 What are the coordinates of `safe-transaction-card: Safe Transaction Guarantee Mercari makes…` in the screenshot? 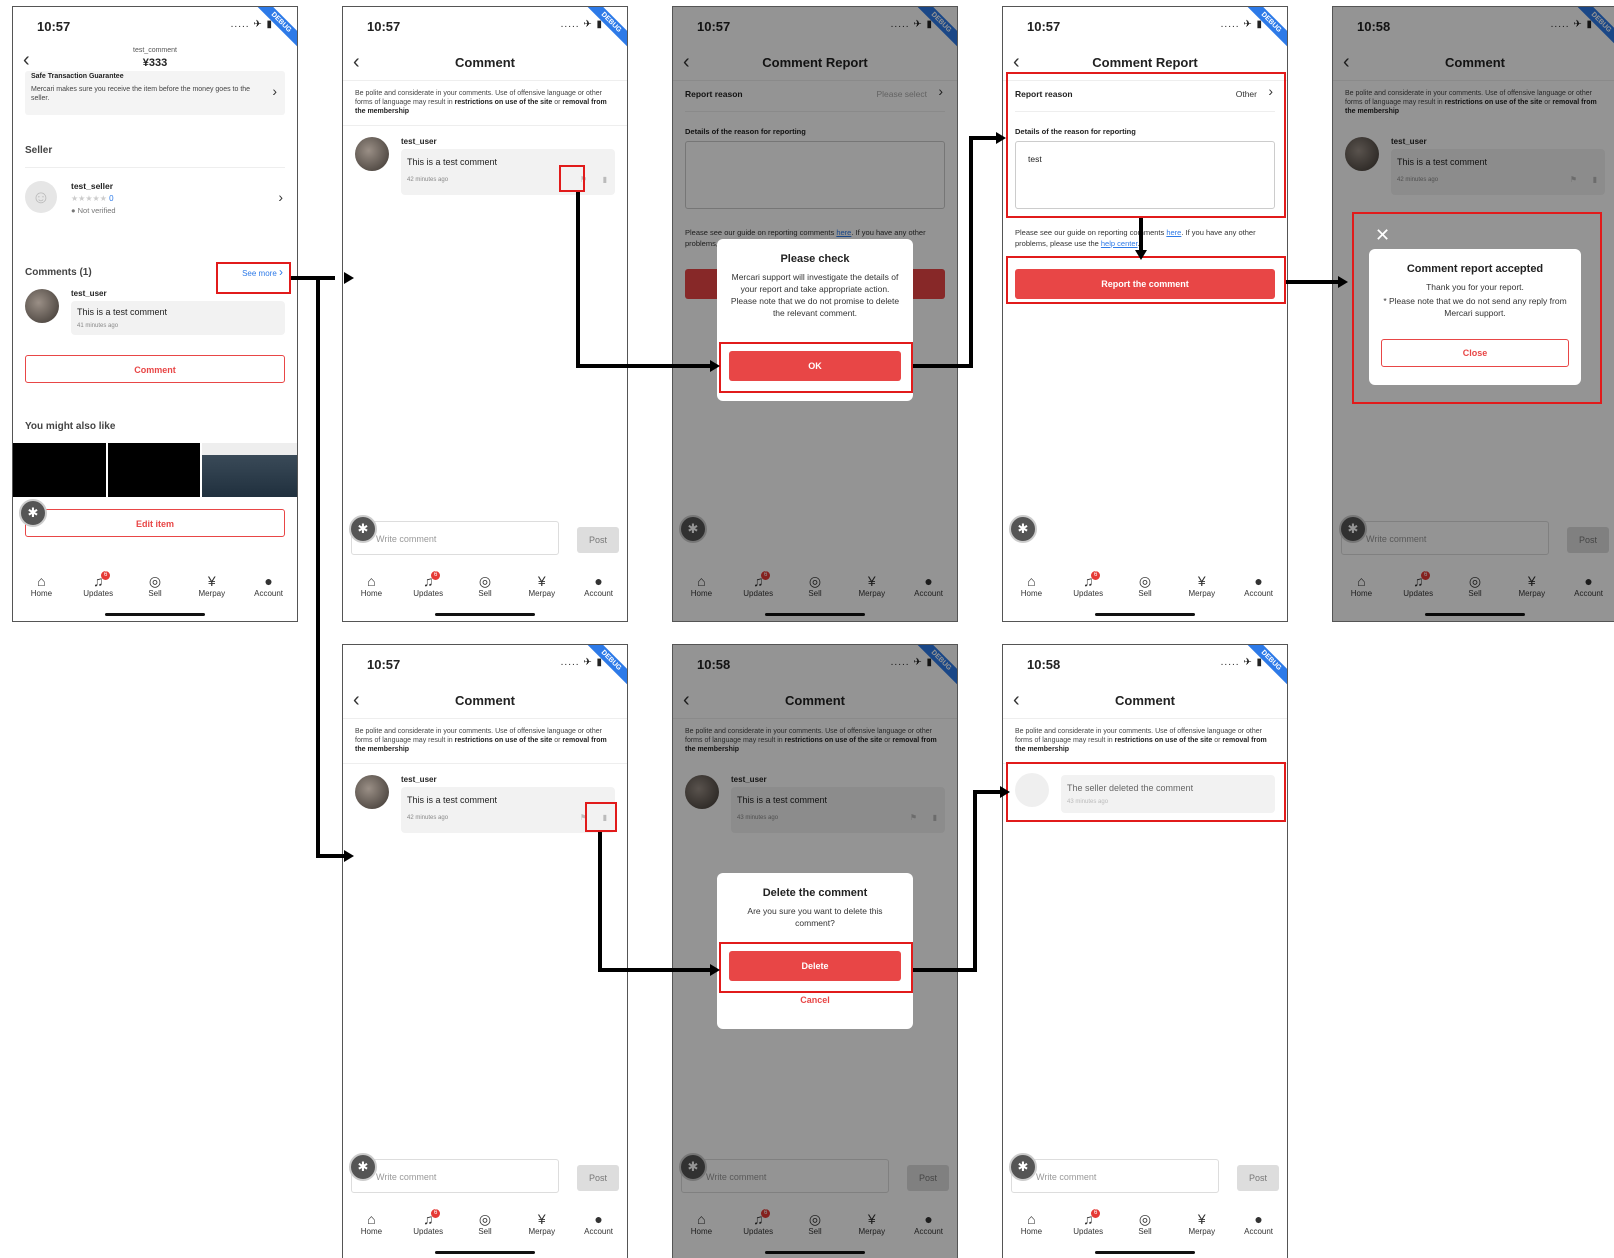 It's located at (155, 93).